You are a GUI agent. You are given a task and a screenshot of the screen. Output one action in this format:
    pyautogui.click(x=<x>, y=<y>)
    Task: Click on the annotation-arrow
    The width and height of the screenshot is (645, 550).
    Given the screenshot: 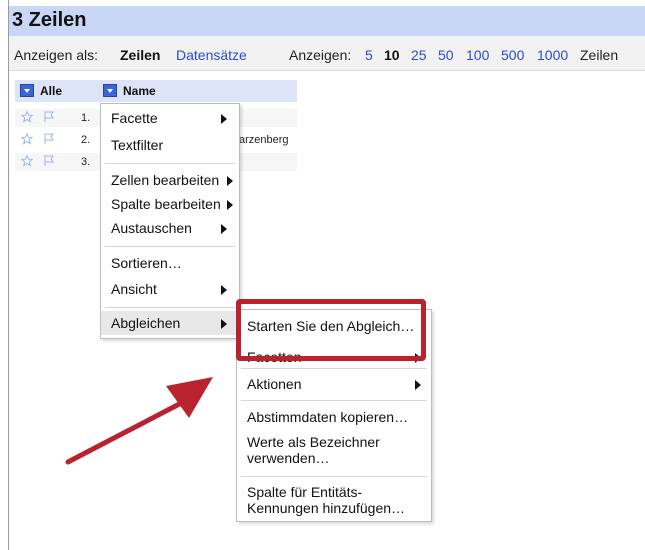 What is the action you would take?
    pyautogui.click(x=139, y=421)
    